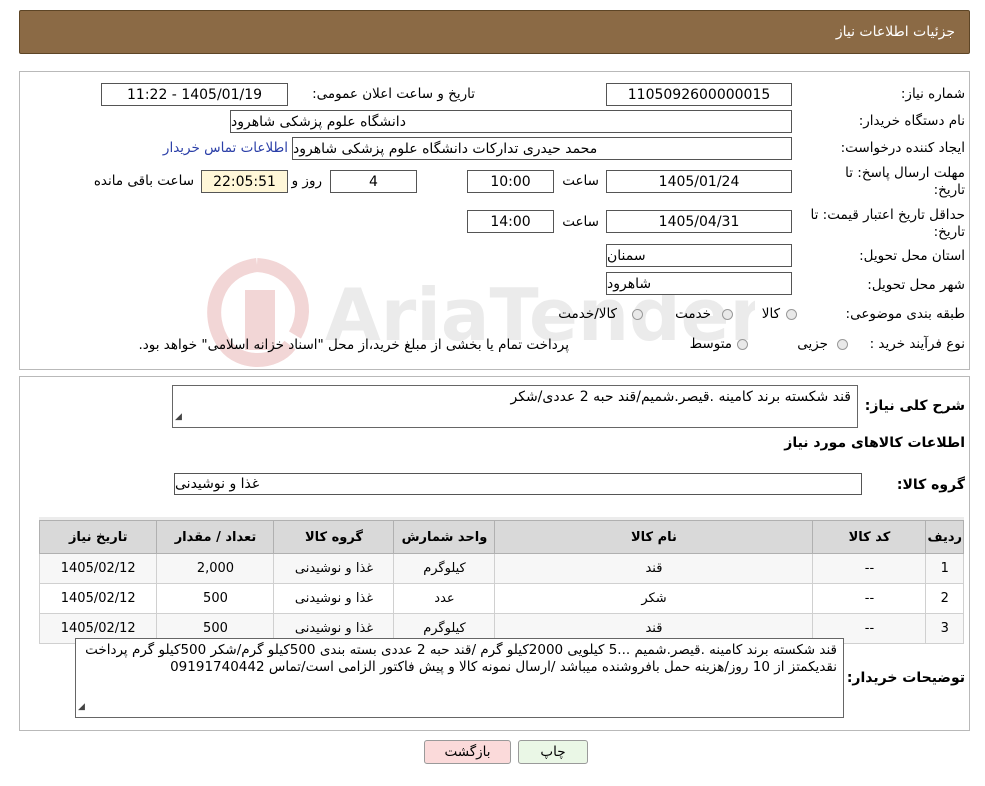  I want to click on validity-label-line2: تاریخ:, so click(949, 232).